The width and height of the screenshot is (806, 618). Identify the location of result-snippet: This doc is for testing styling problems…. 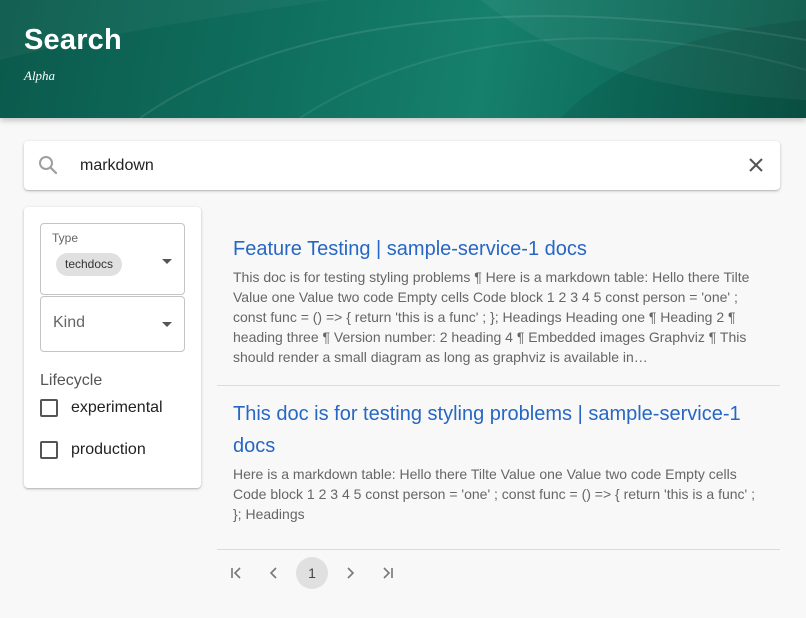
(491, 317).